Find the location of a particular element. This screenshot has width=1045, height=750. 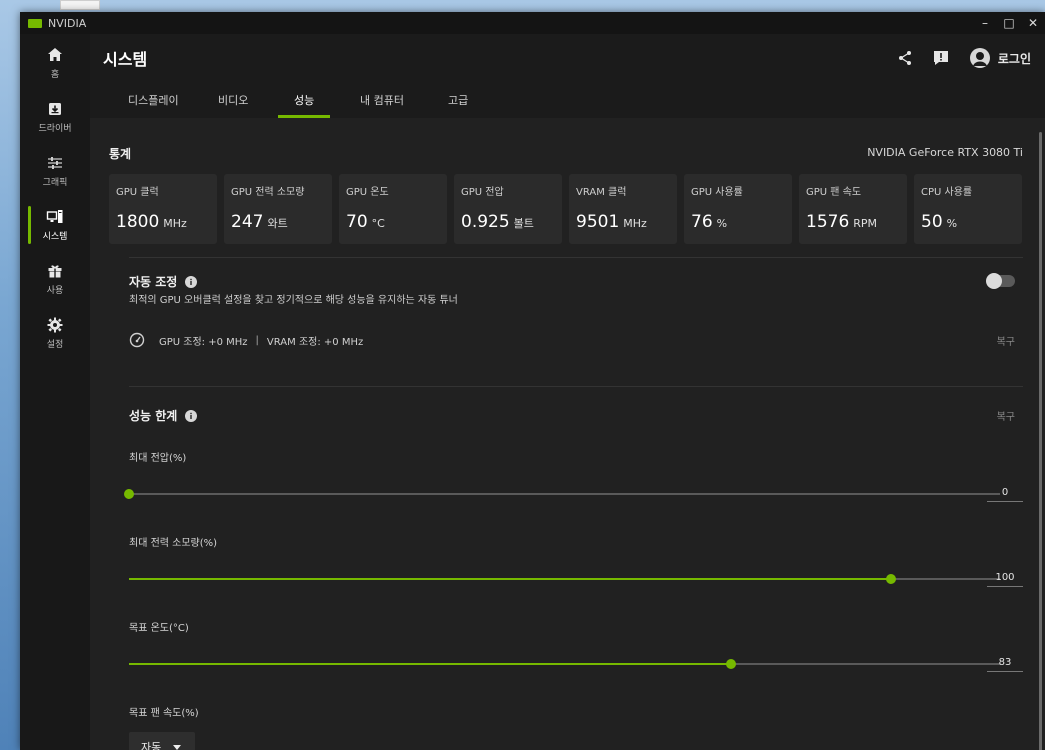

stat-value: 1800 MHz is located at coordinates (151, 222).